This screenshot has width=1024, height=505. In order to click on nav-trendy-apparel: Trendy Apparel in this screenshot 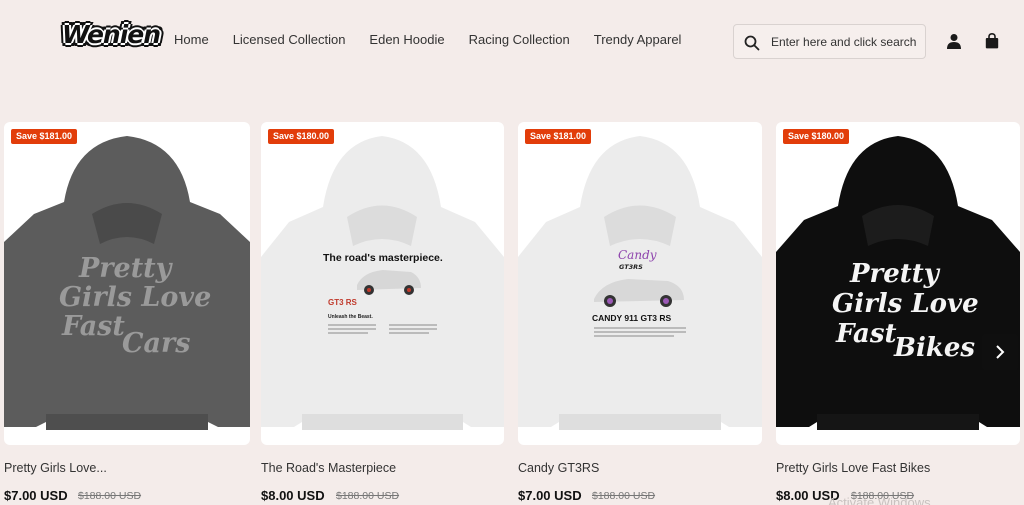, I will do `click(638, 39)`.